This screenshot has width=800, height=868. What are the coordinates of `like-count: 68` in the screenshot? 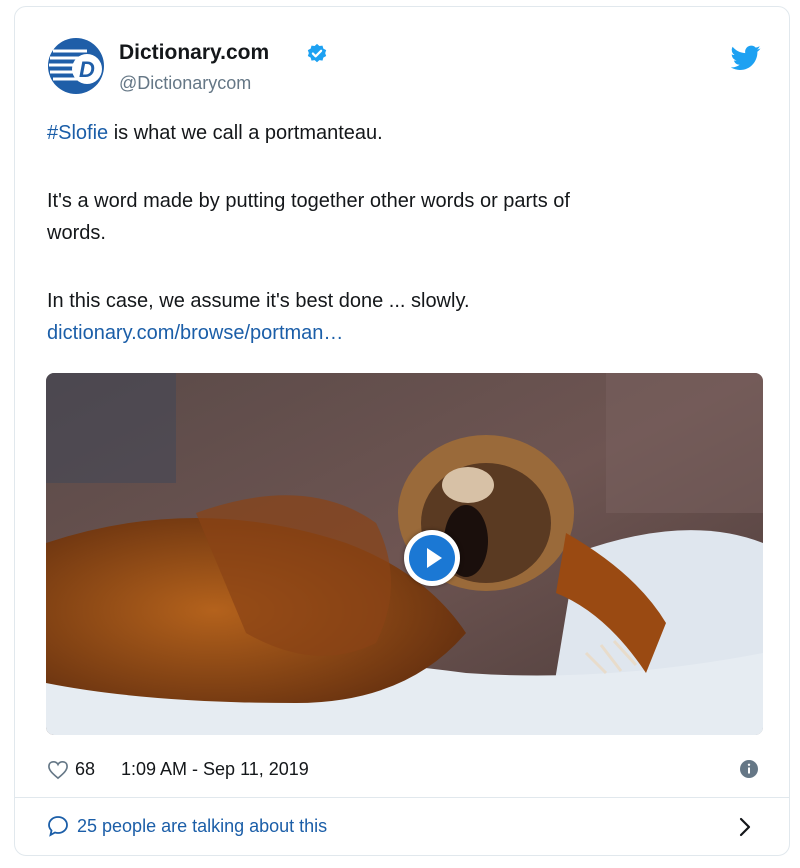 It's located at (85, 769).